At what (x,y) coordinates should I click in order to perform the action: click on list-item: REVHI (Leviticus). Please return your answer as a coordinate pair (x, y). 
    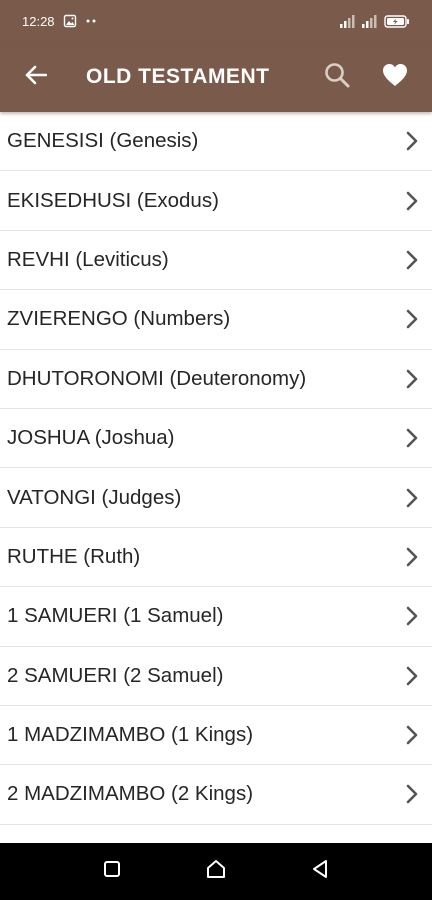
    Looking at the image, I should click on (216, 261).